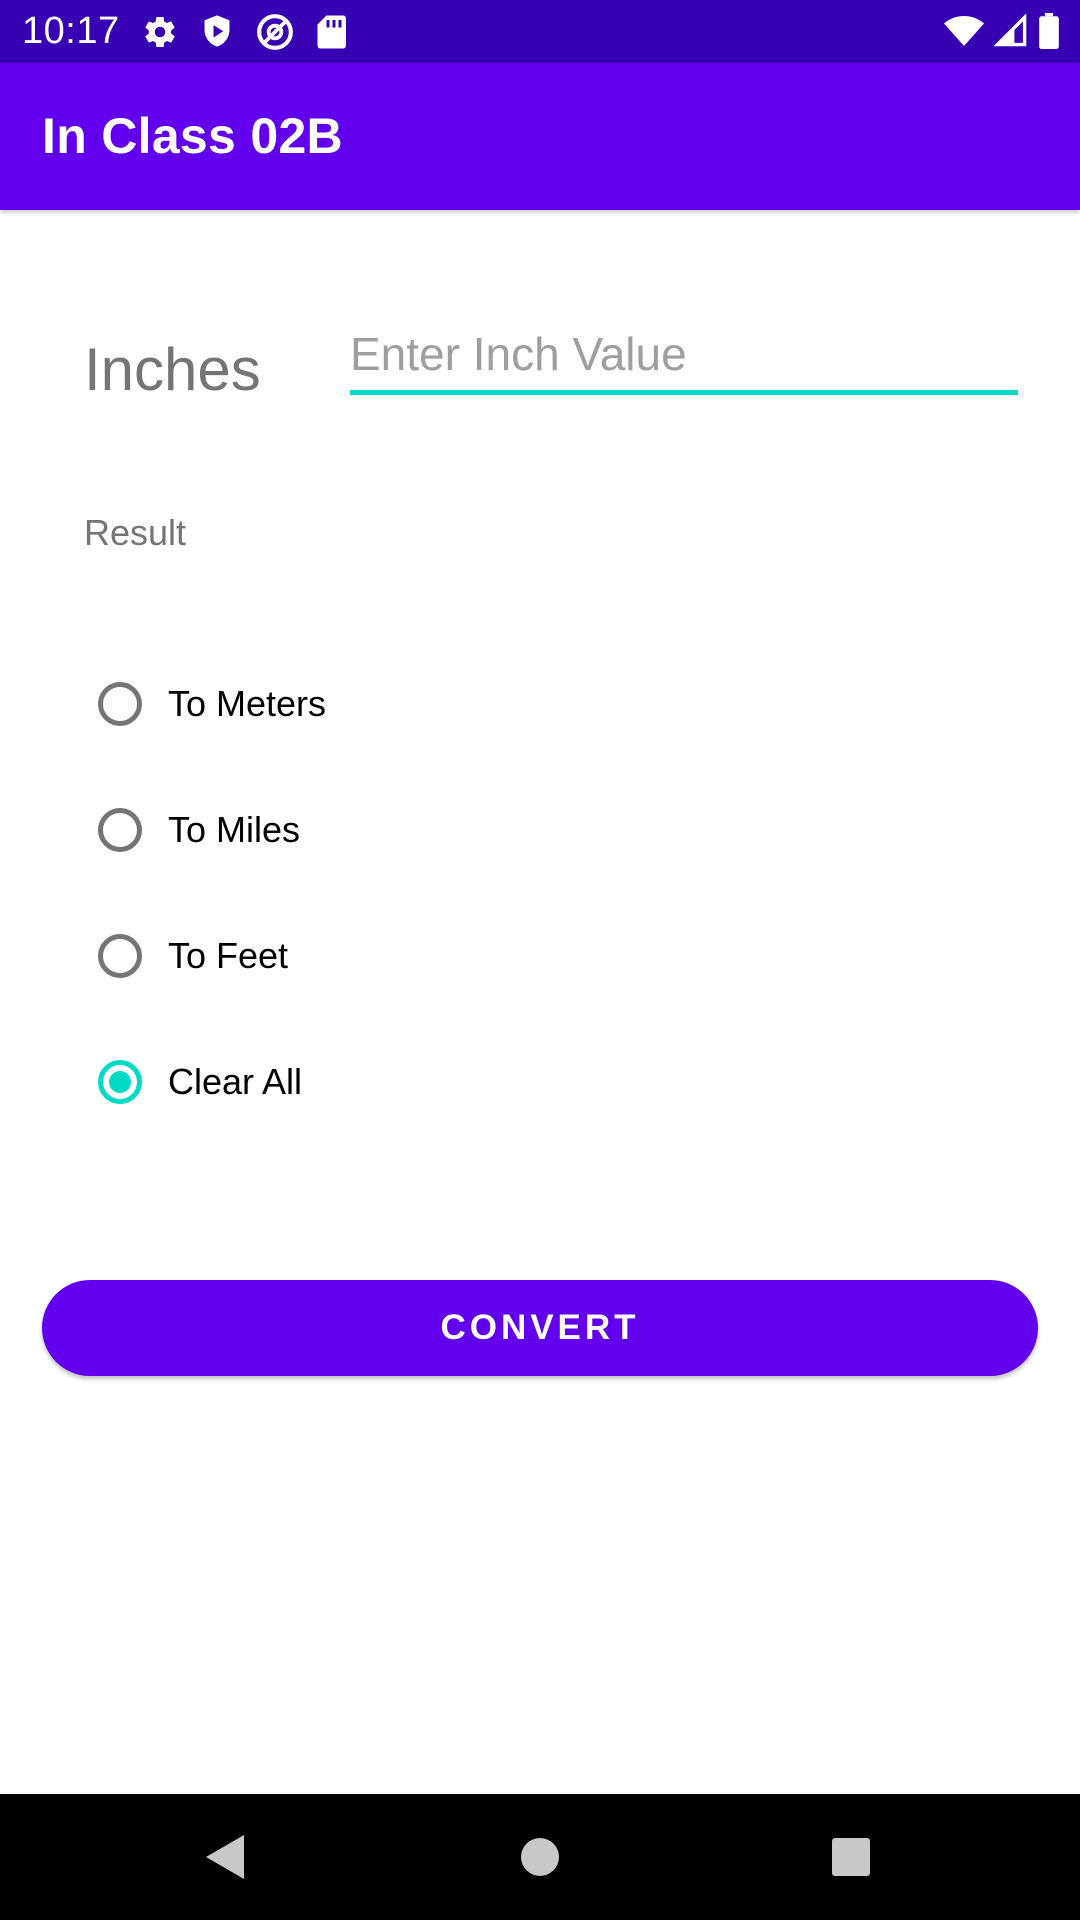  I want to click on result-text: Result, so click(135, 532).